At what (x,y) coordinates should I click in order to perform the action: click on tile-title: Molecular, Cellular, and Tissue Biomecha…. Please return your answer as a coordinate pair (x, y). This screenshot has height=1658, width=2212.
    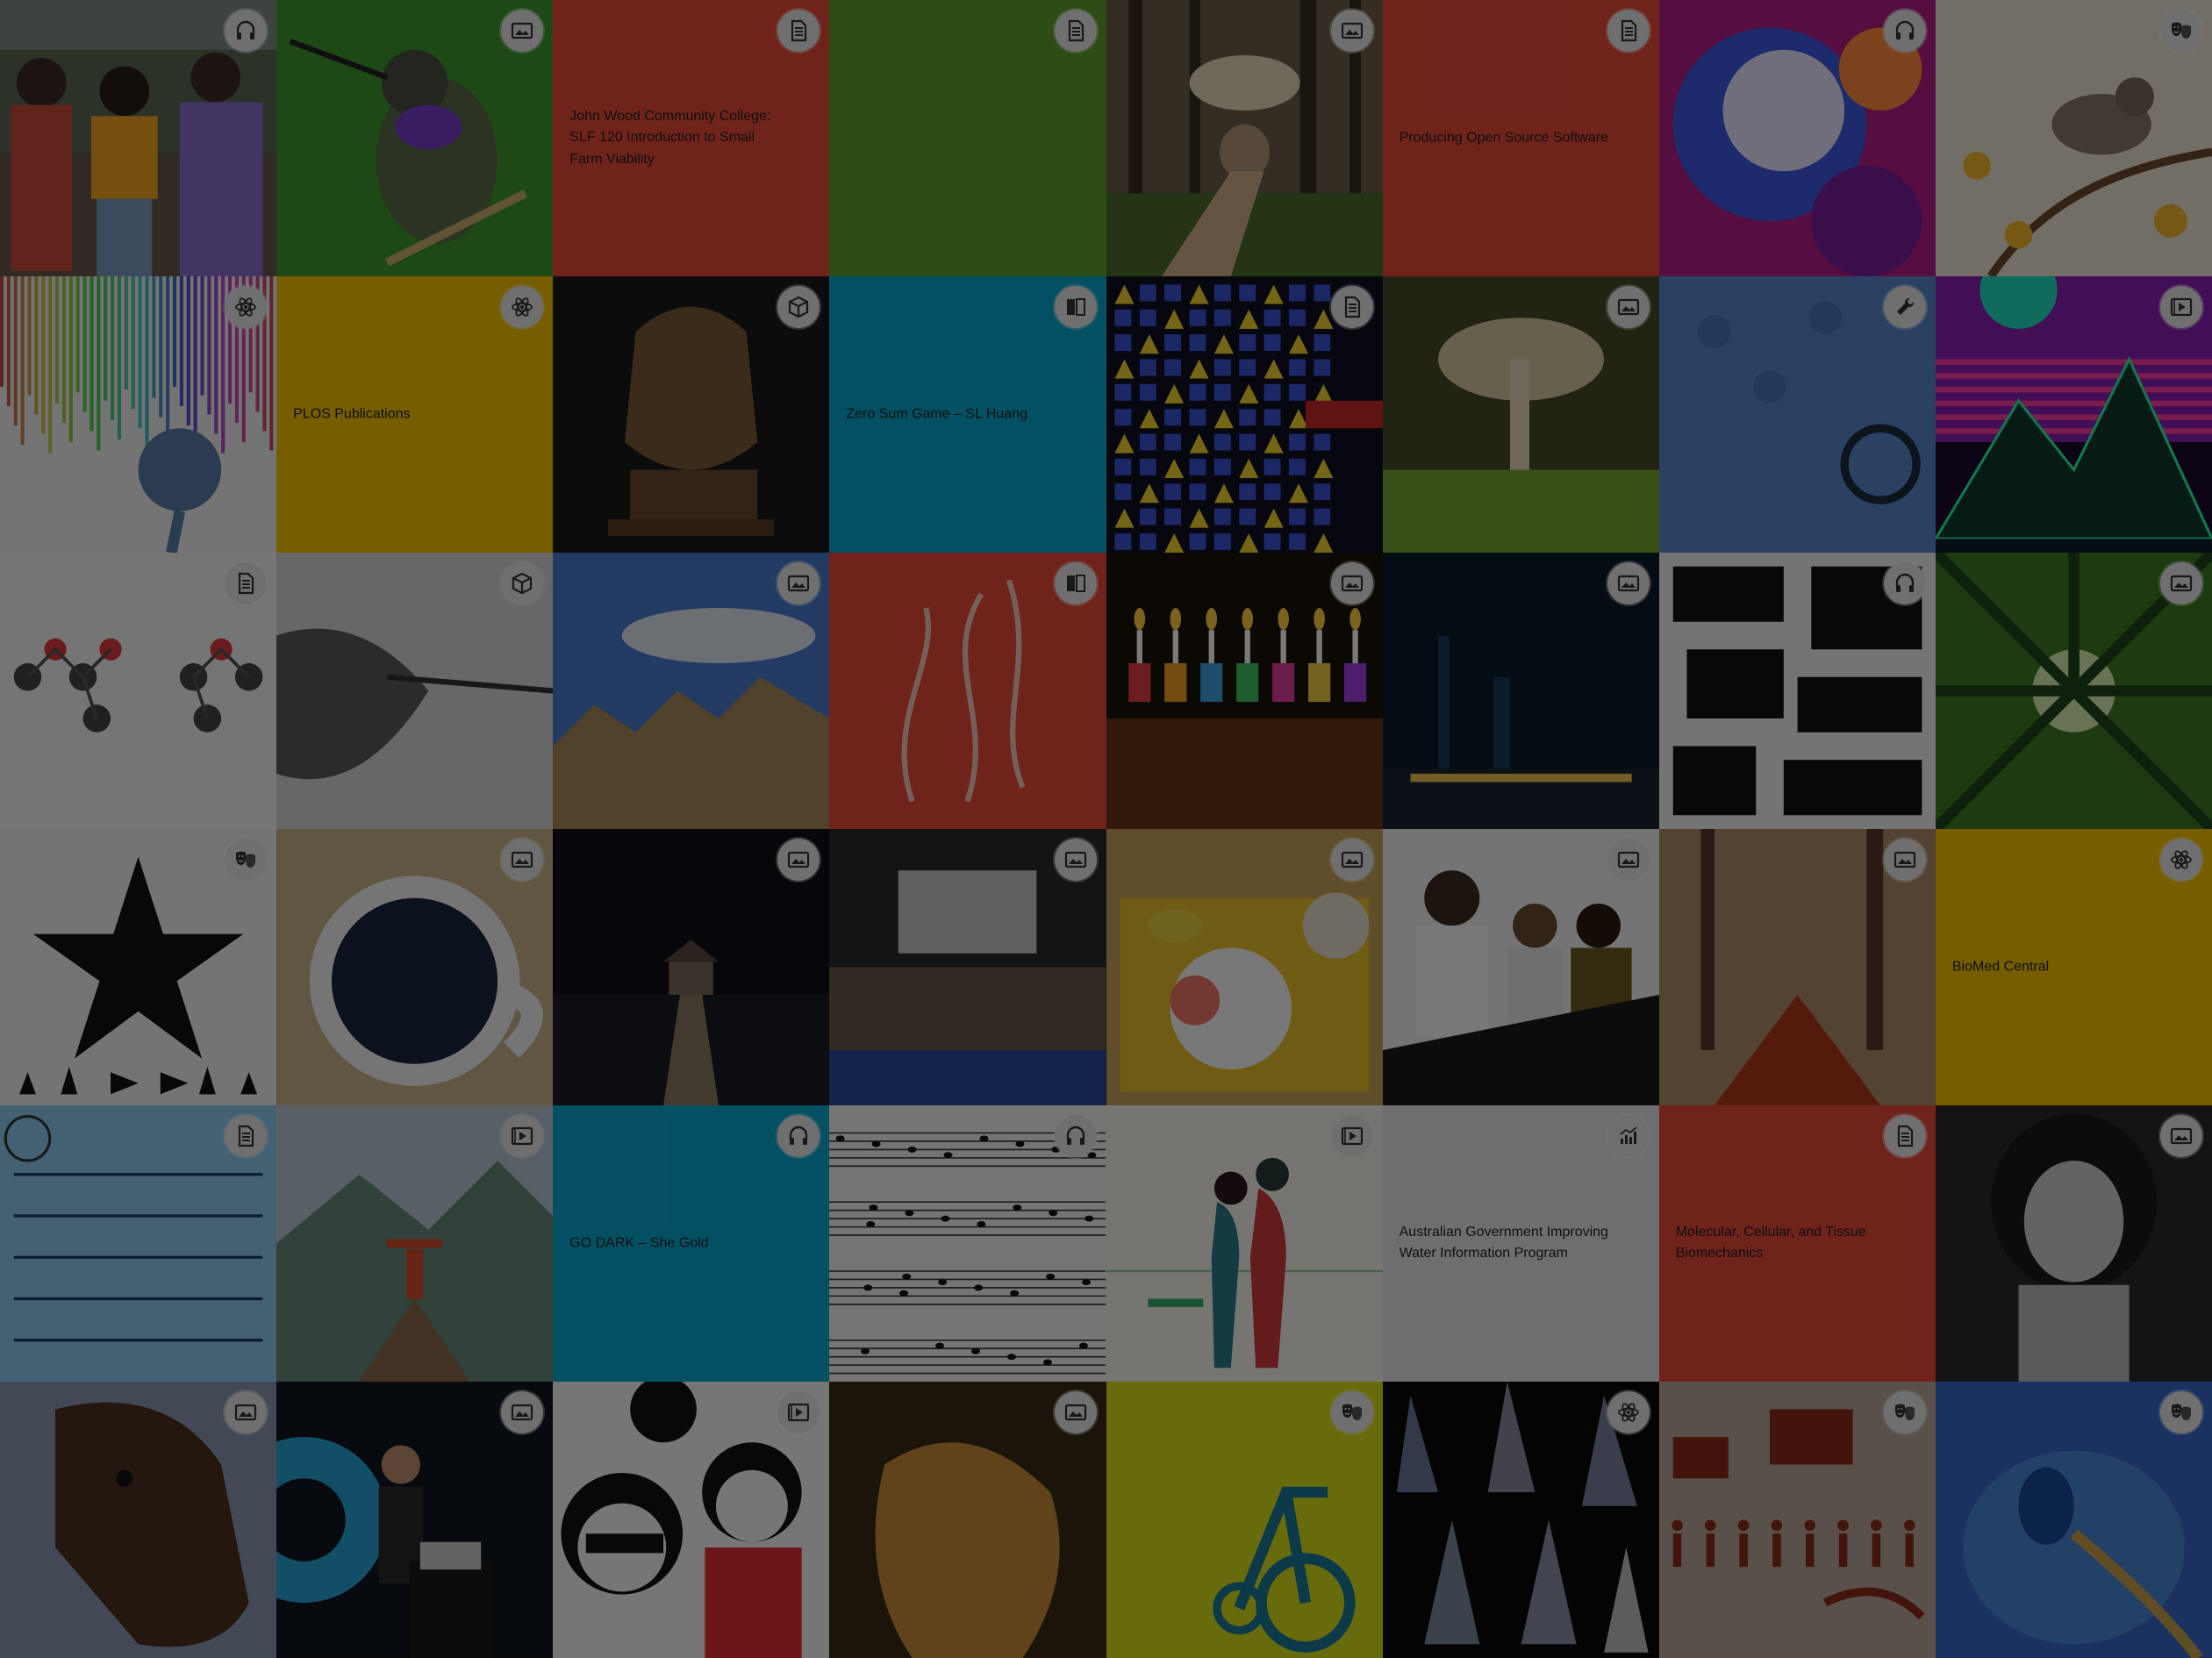
    Looking at the image, I should click on (1770, 1242).